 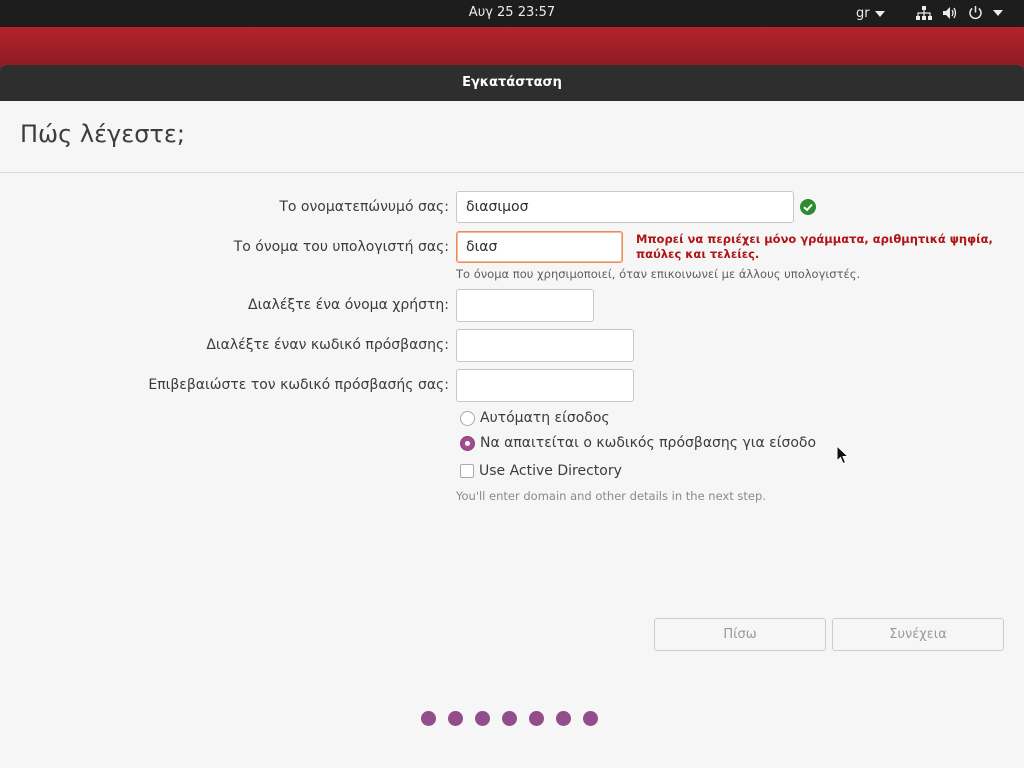 What do you see at coordinates (808, 209) in the screenshot?
I see `check-icon` at bounding box center [808, 209].